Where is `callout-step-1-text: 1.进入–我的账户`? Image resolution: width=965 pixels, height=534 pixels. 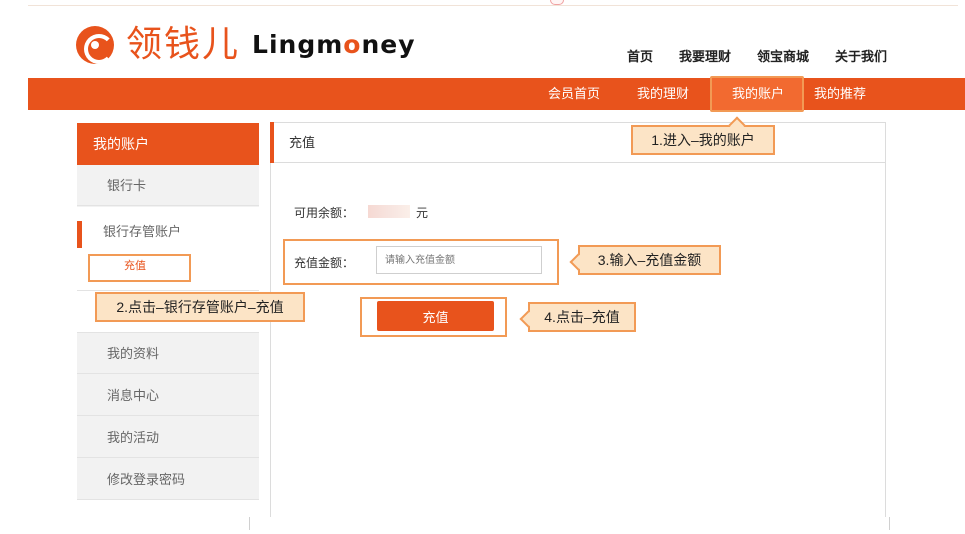 callout-step-1-text: 1.进入–我的账户 is located at coordinates (703, 140).